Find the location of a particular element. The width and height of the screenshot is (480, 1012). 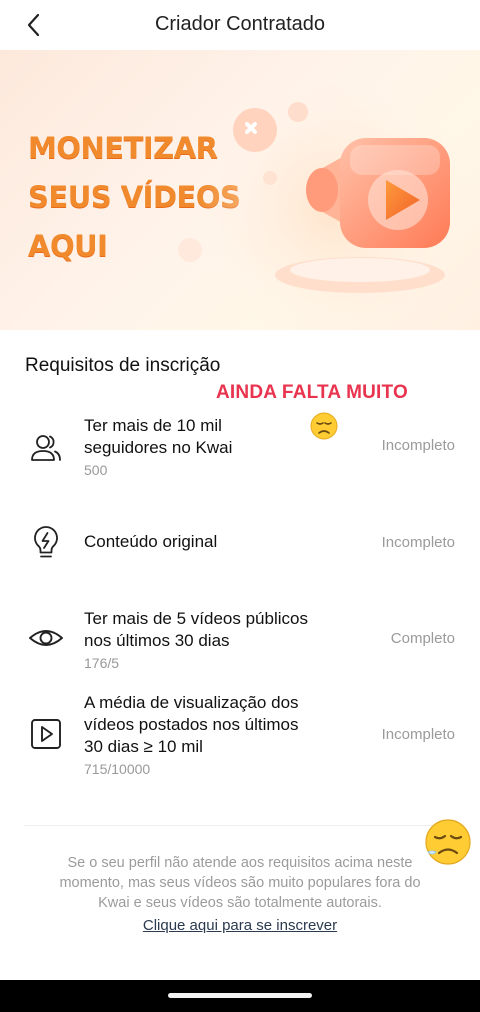

annotation-text: AINDA FALTA MUITO is located at coordinates (312, 392).